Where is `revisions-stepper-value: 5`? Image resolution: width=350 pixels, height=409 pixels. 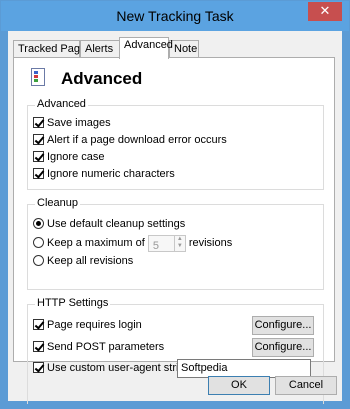 revisions-stepper-value: 5 is located at coordinates (155, 245).